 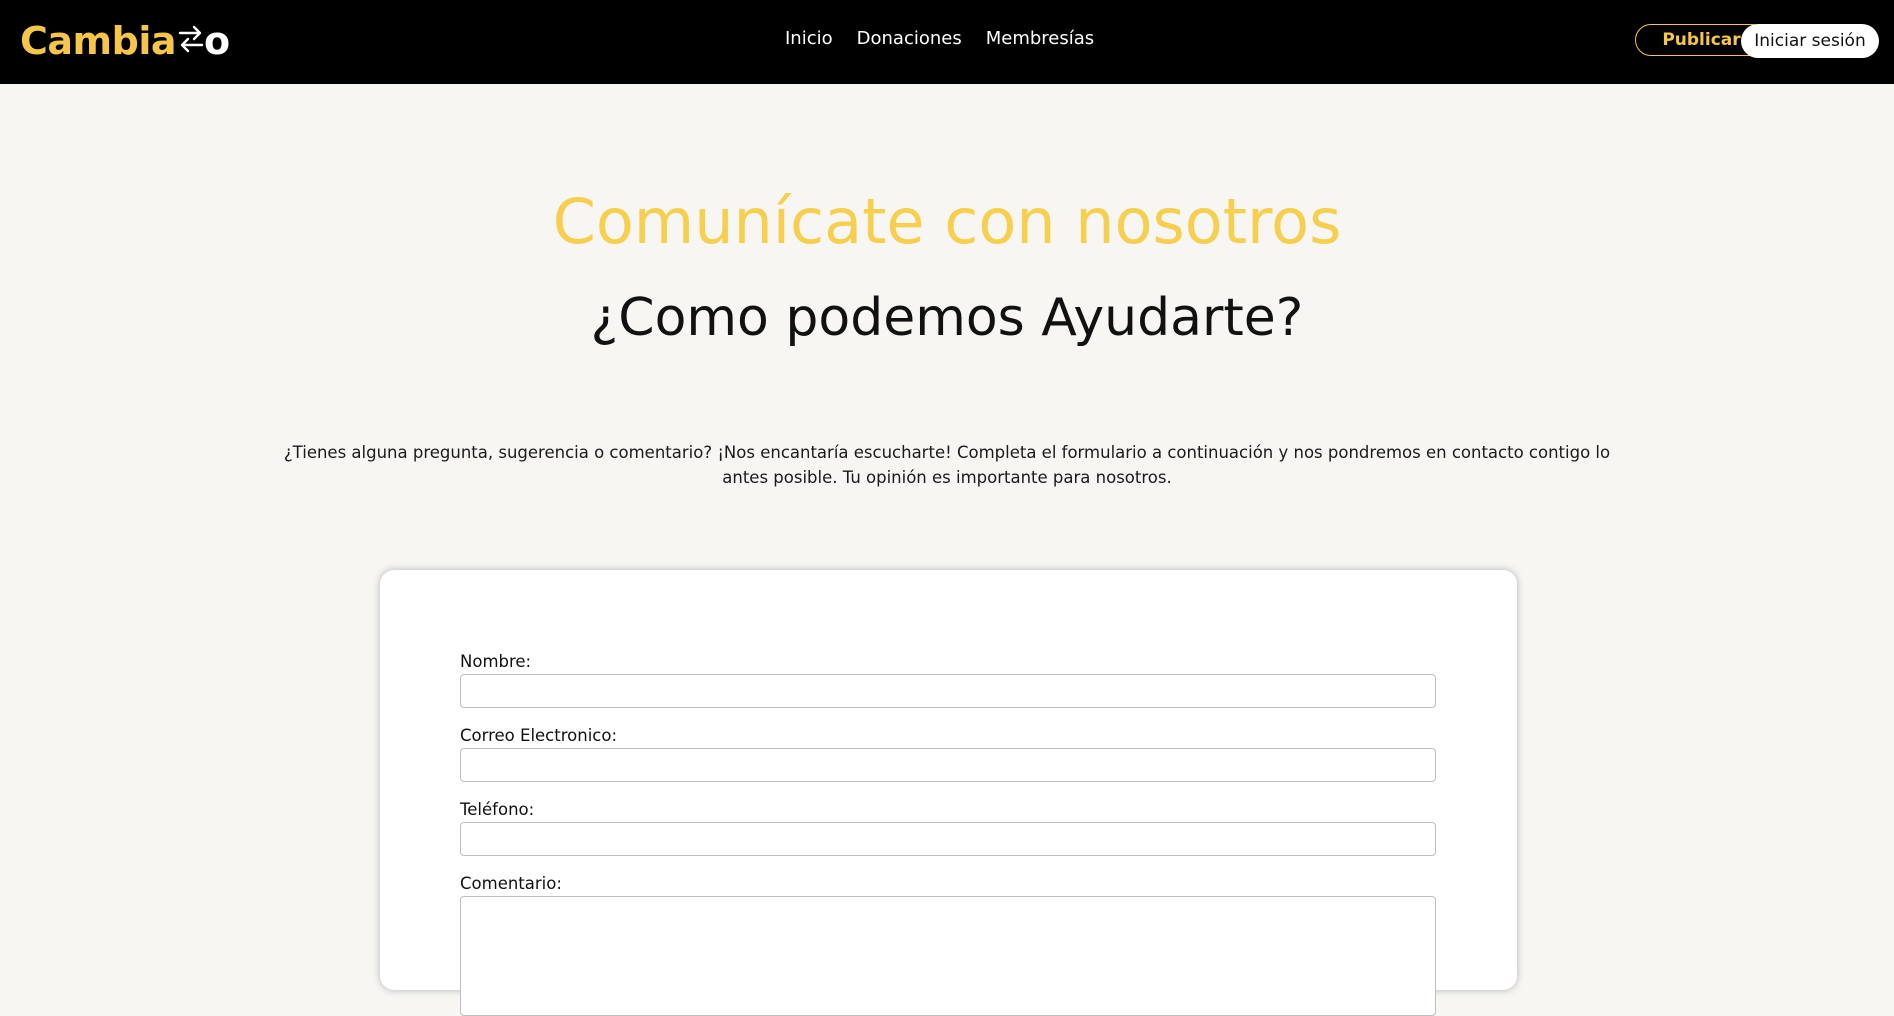 I want to click on comentario-textarea, so click(x=948, y=956).